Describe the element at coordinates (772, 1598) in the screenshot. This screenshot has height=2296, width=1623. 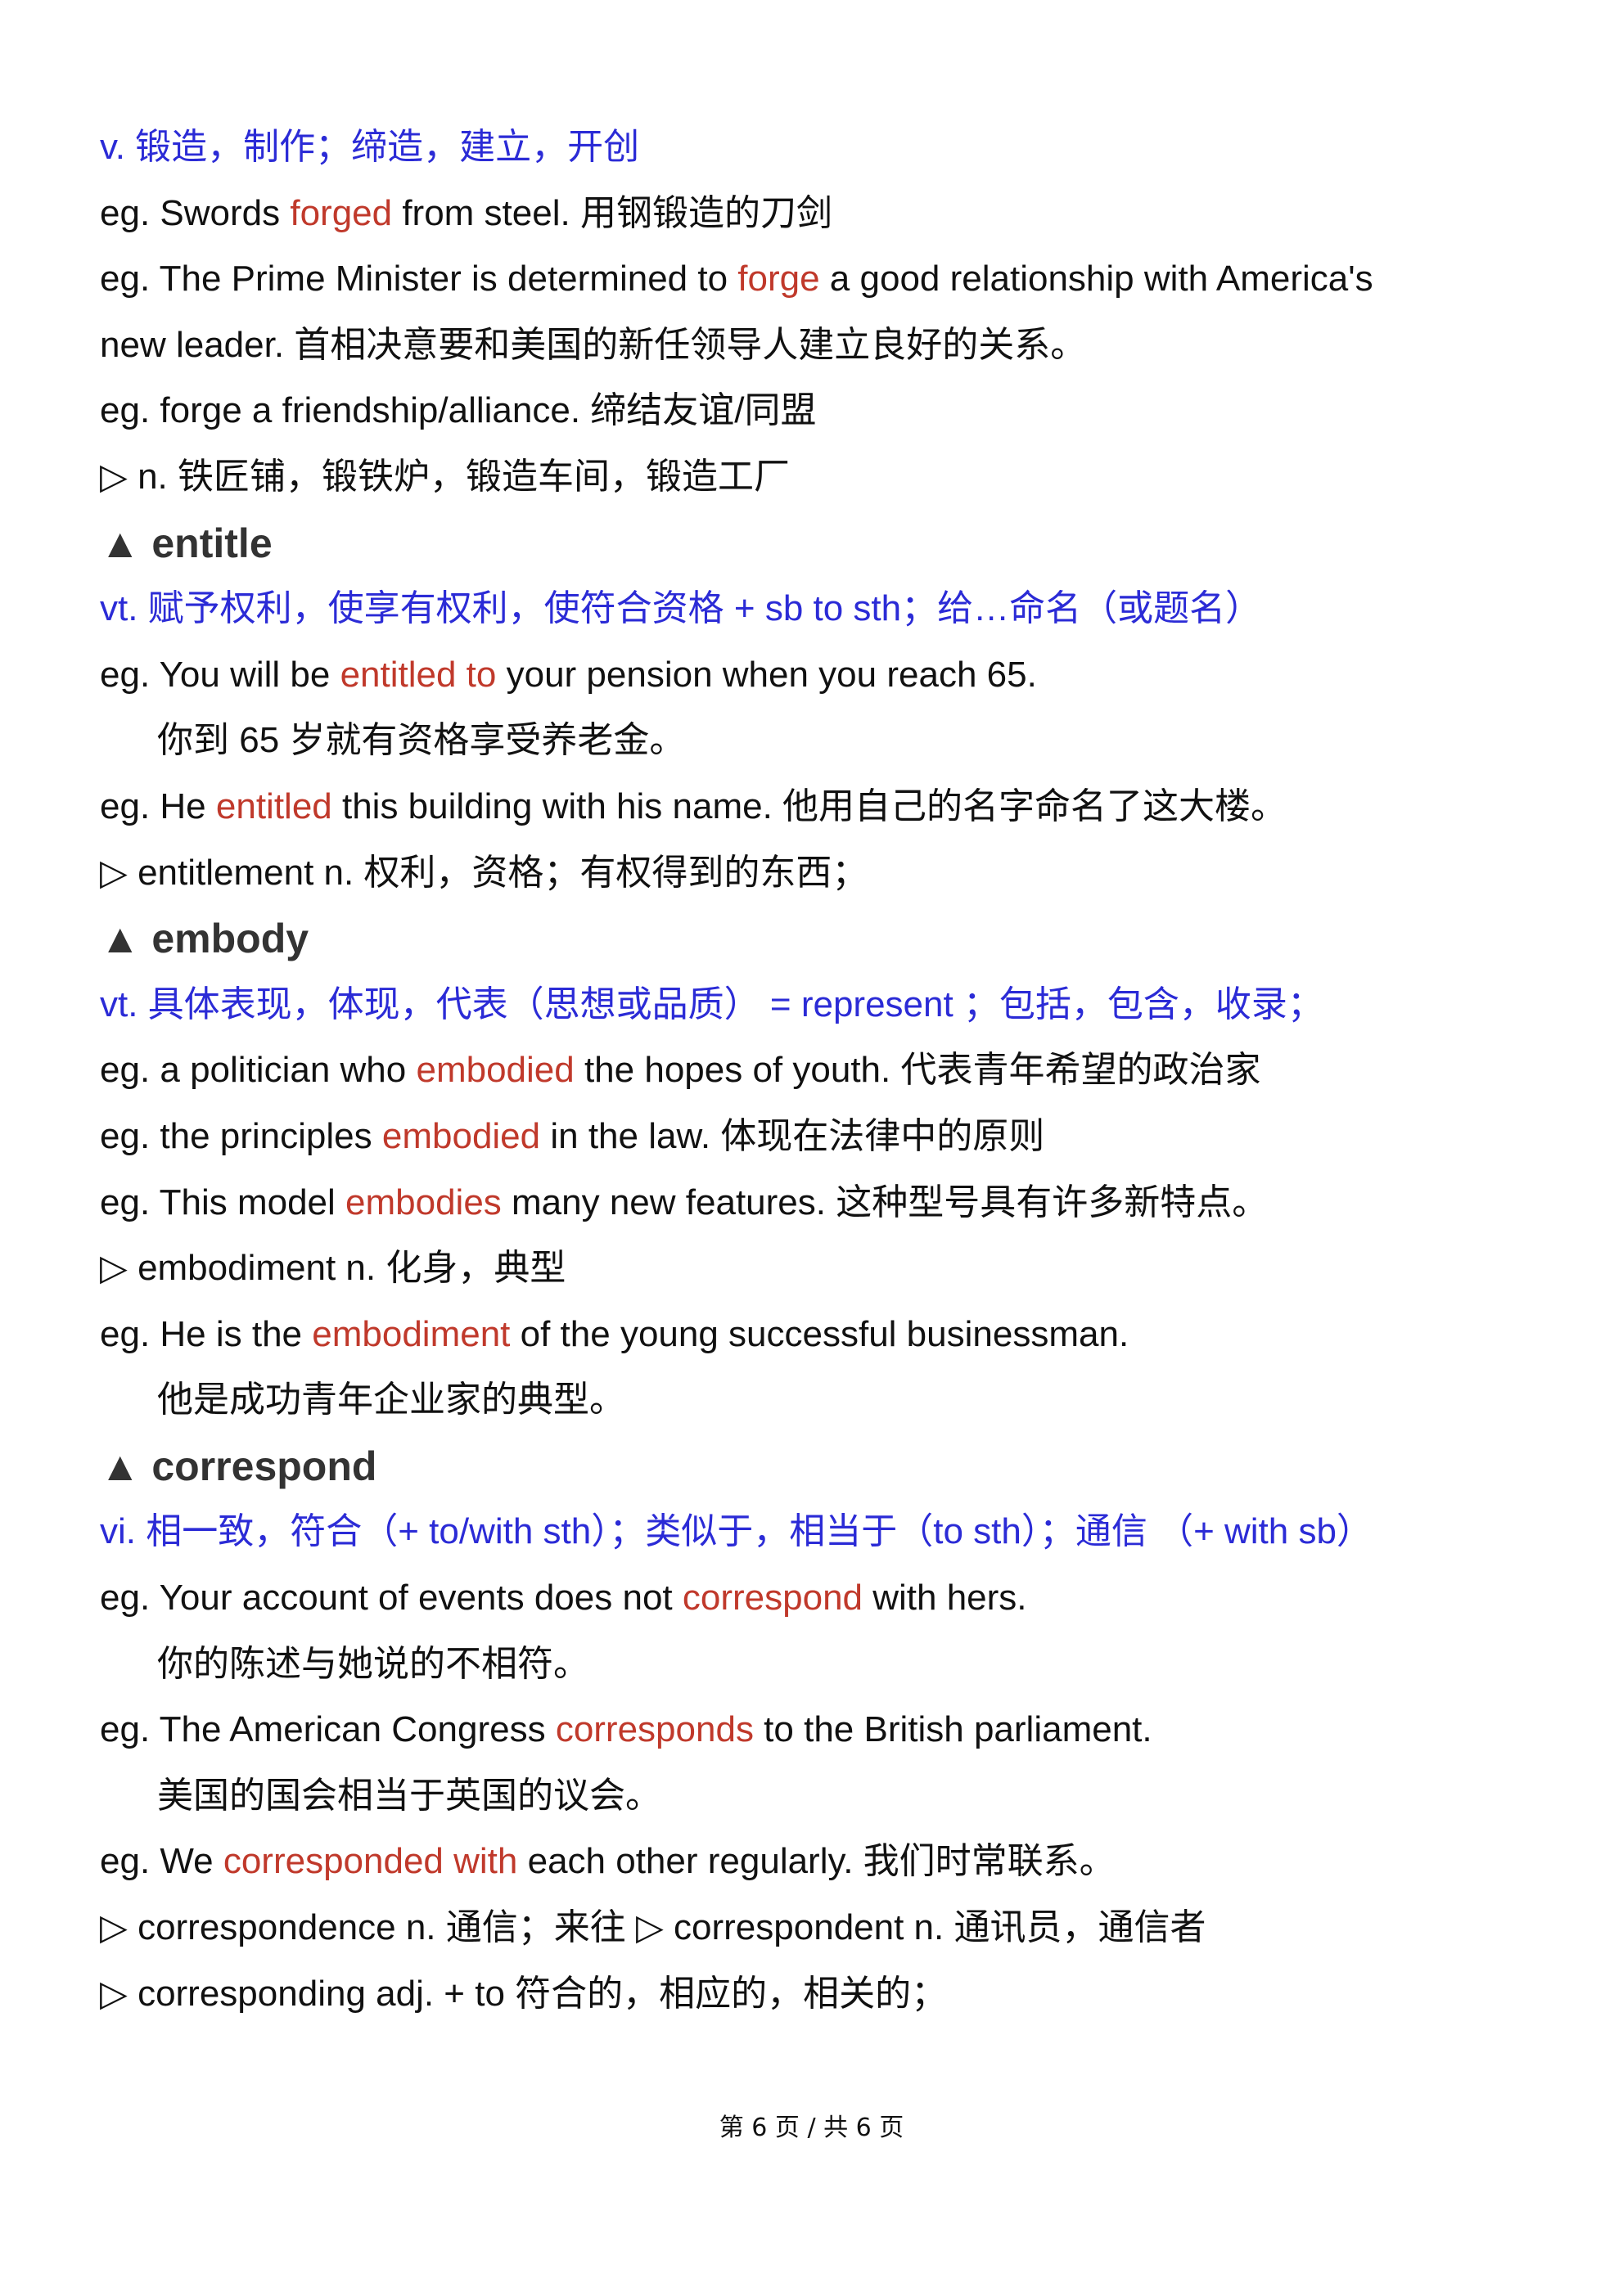
I see `highlighted-word: correspond` at that location.